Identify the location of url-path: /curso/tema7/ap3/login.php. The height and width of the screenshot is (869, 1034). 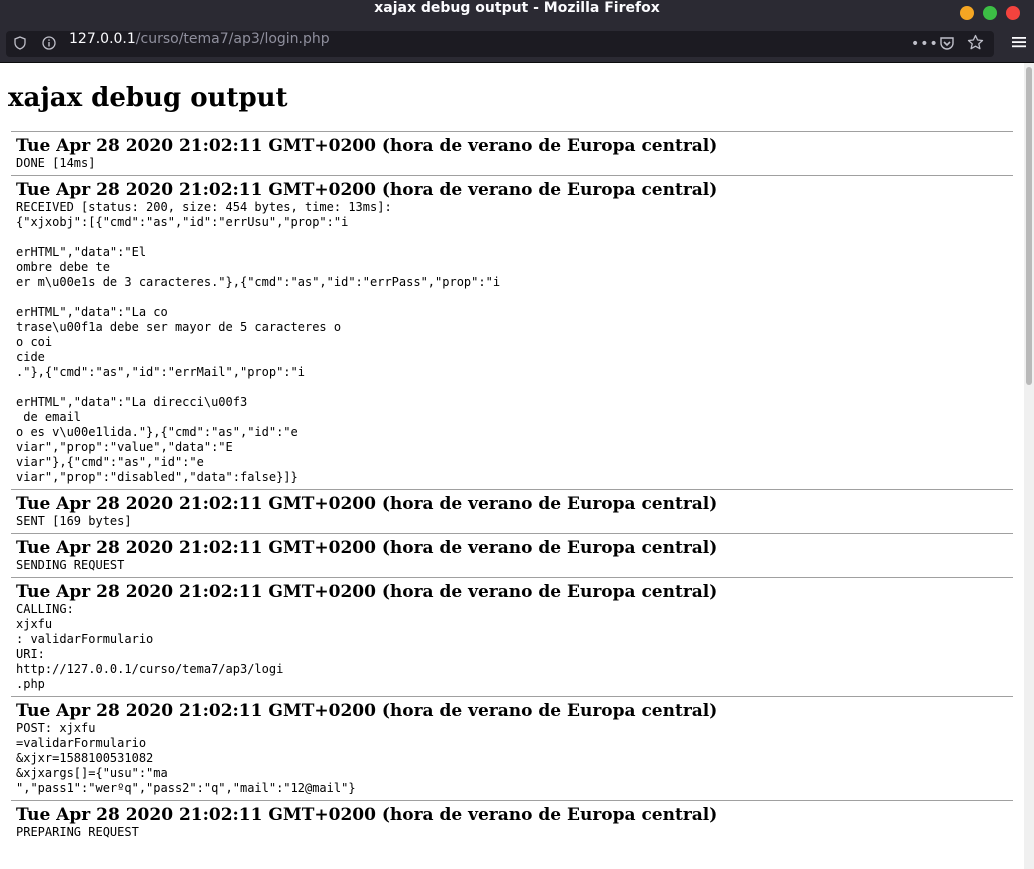
(232, 39).